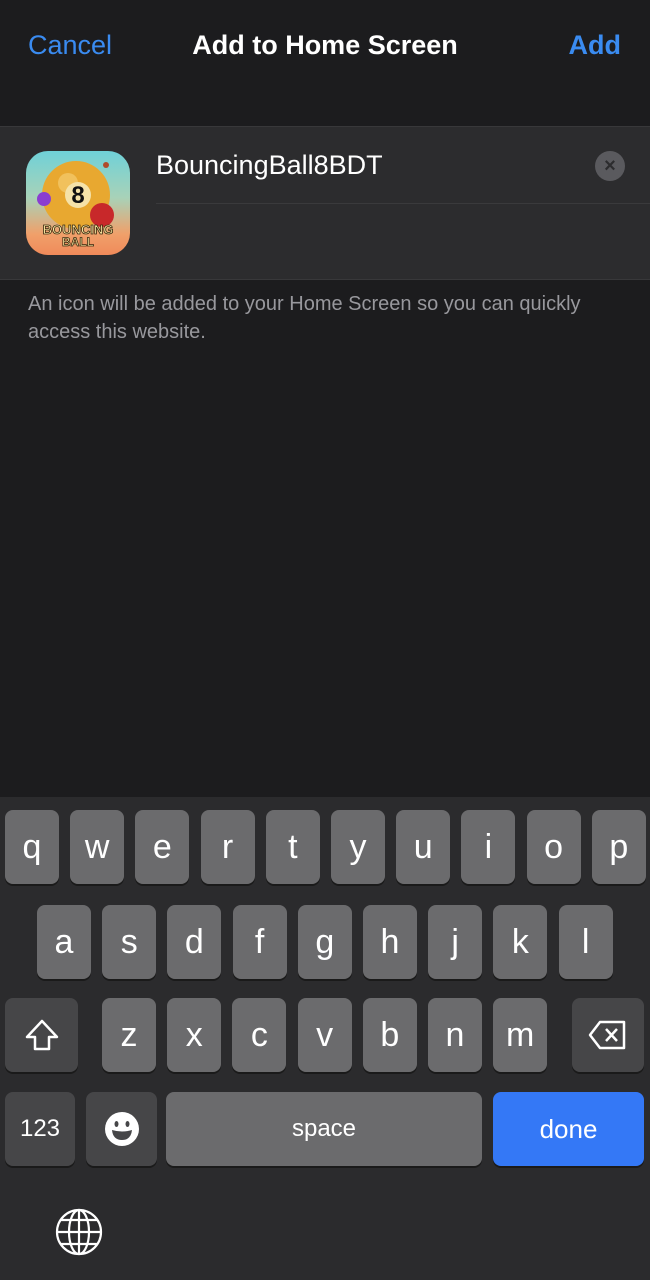 The image size is (650, 1280). I want to click on shortcut-name-input, so click(366, 165).